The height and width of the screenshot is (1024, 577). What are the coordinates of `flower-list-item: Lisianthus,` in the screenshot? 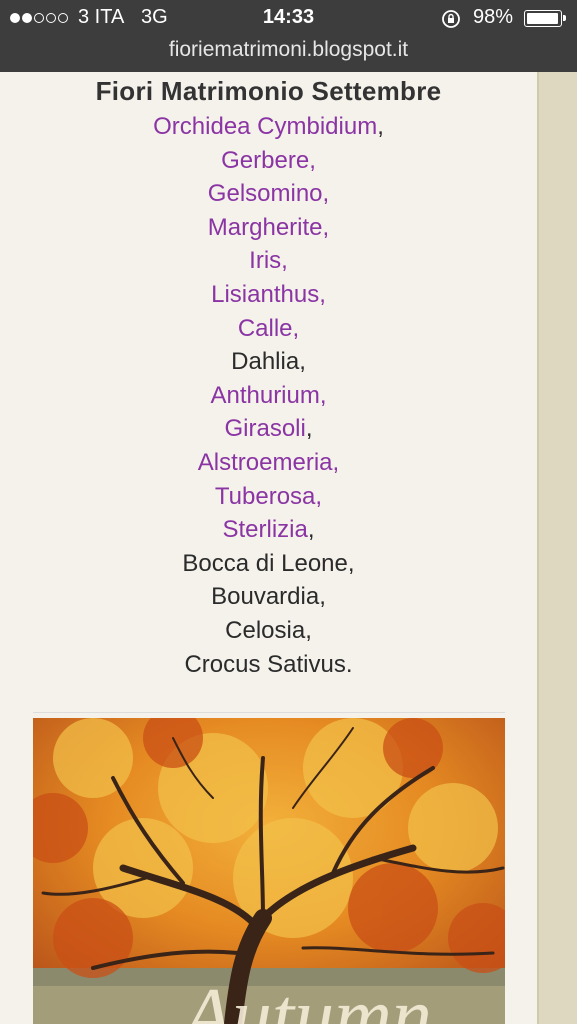 It's located at (268, 295).